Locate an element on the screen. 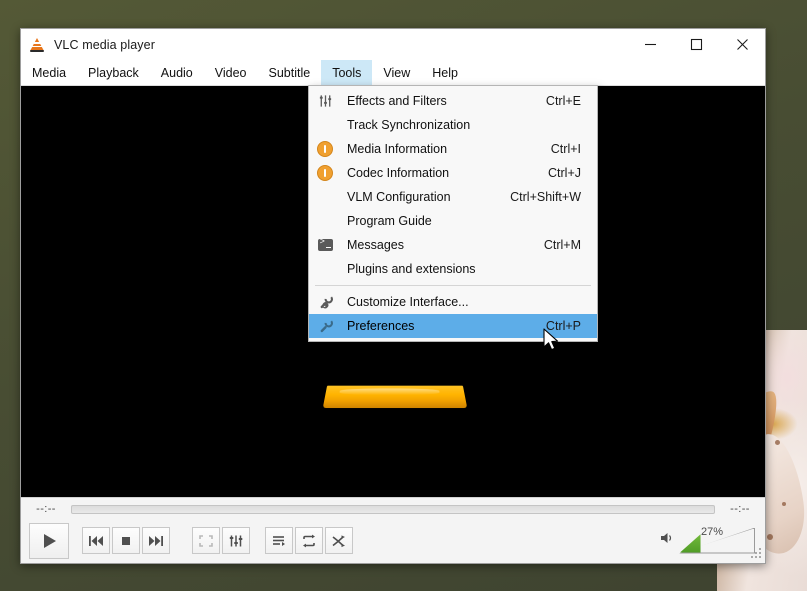  maximize-button is located at coordinates (696, 44).